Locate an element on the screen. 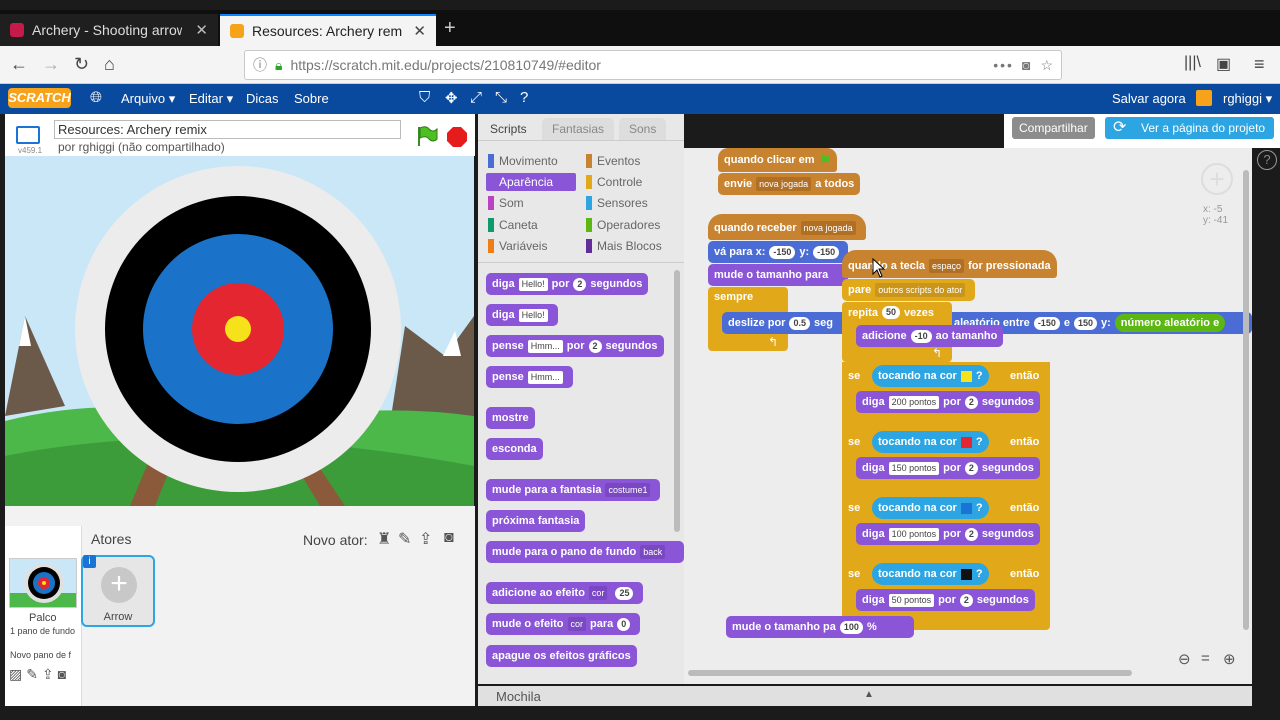 Image resolution: width=1280 pixels, height=720 pixels. sprite-library-icon: ♜ is located at coordinates (384, 539).